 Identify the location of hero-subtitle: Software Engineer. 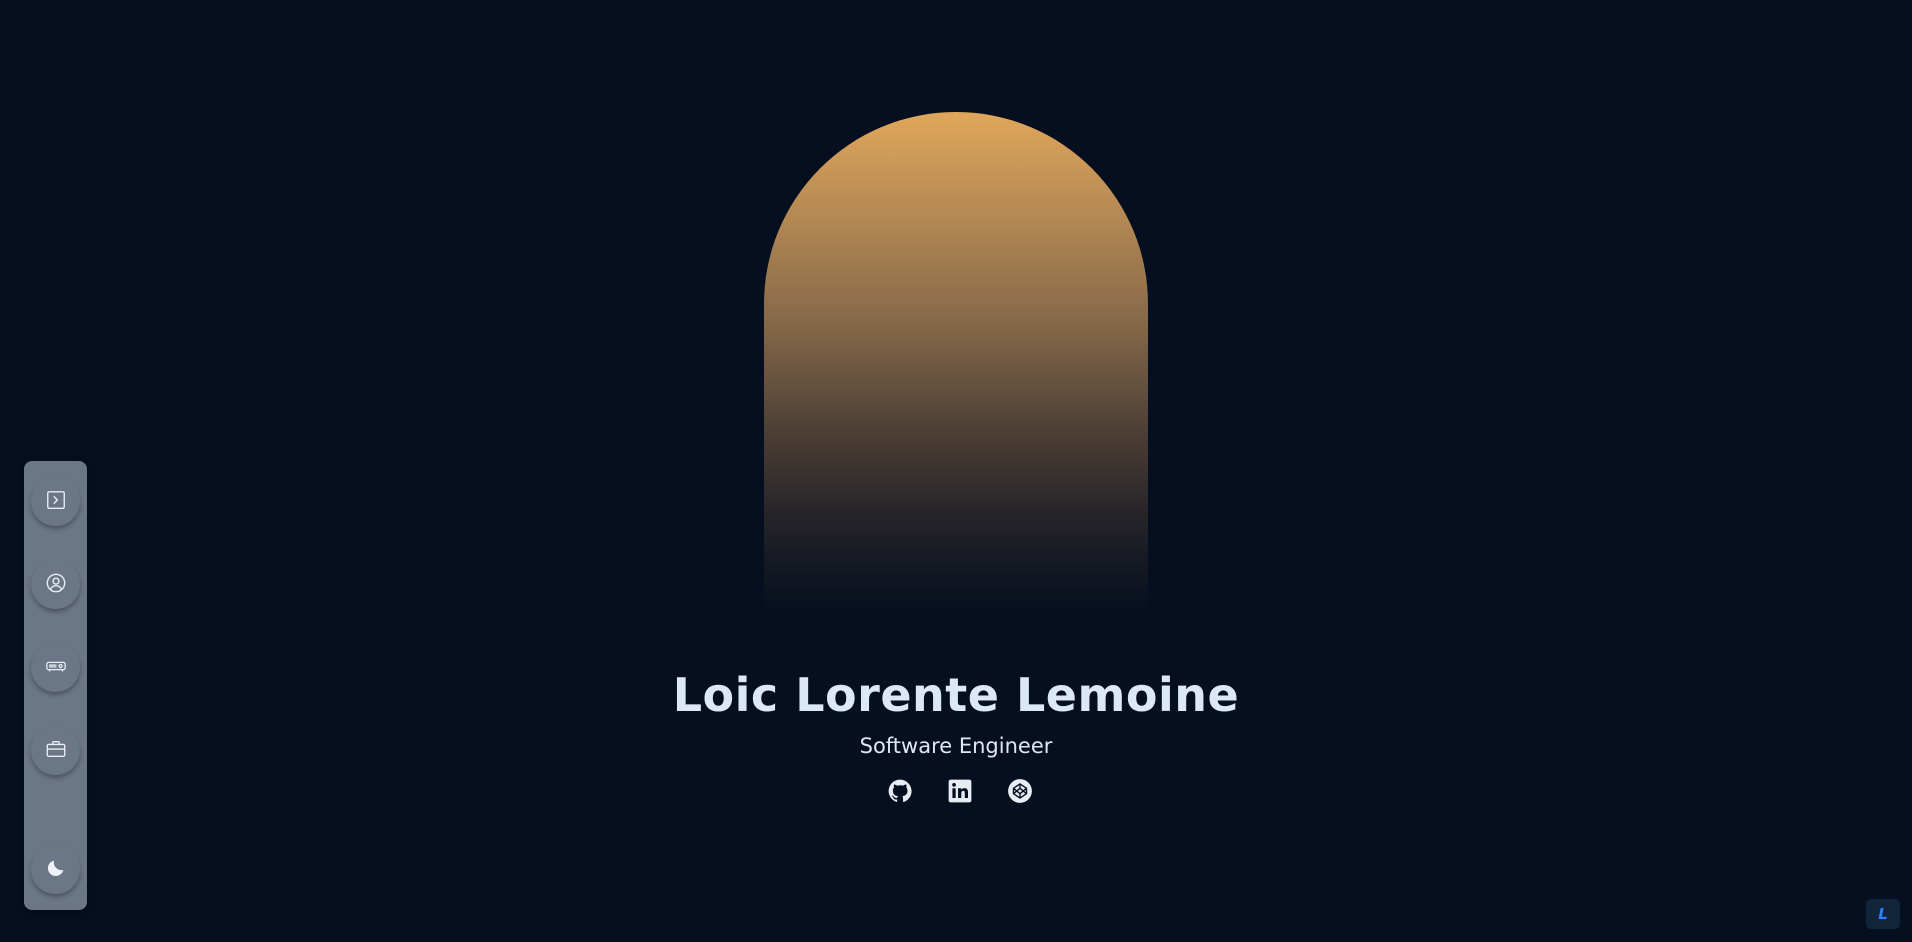
(956, 746).